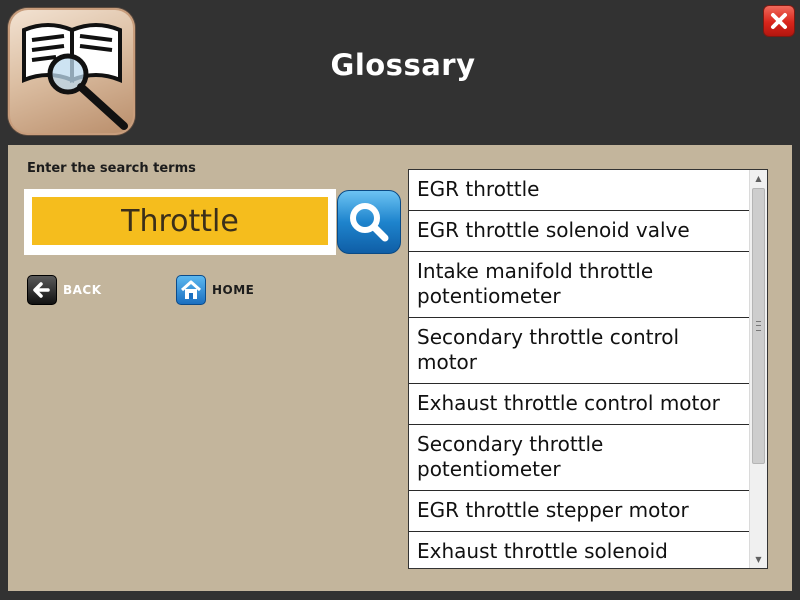 The image size is (800, 600). I want to click on search-icon, so click(369, 222).